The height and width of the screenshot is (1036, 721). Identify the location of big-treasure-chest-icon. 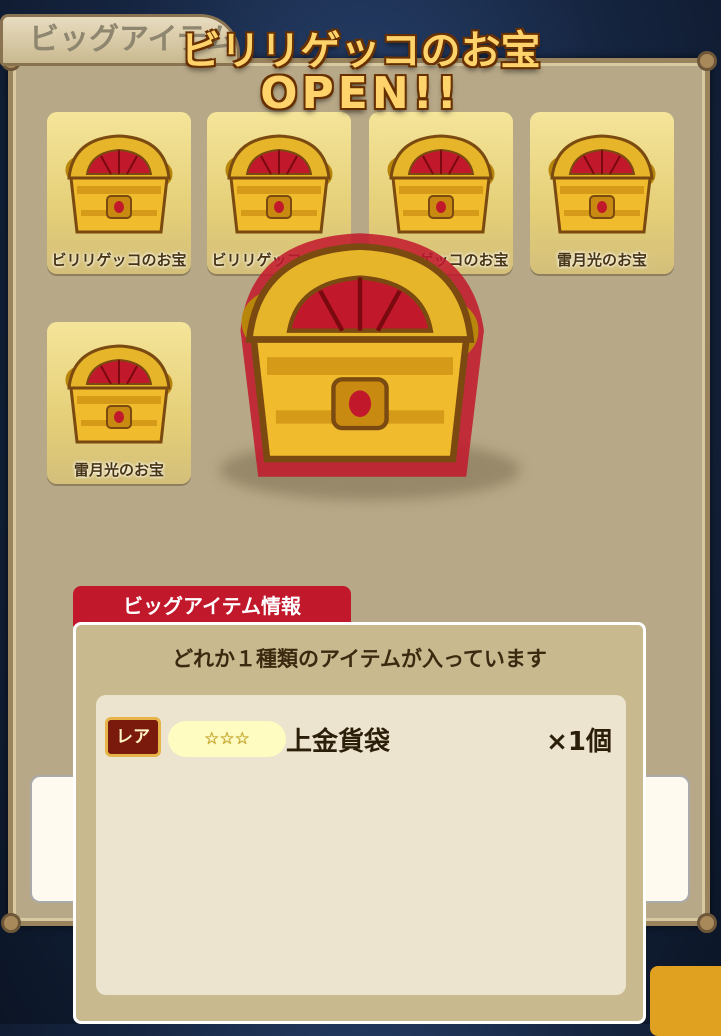
(362, 355).